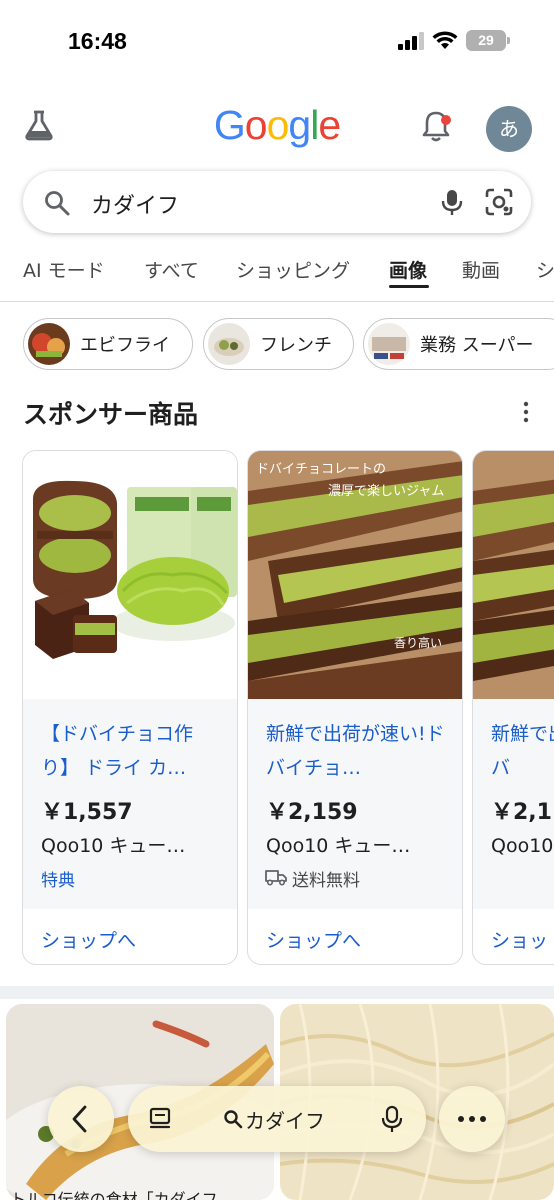  I want to click on back-button, so click(81, 1119).